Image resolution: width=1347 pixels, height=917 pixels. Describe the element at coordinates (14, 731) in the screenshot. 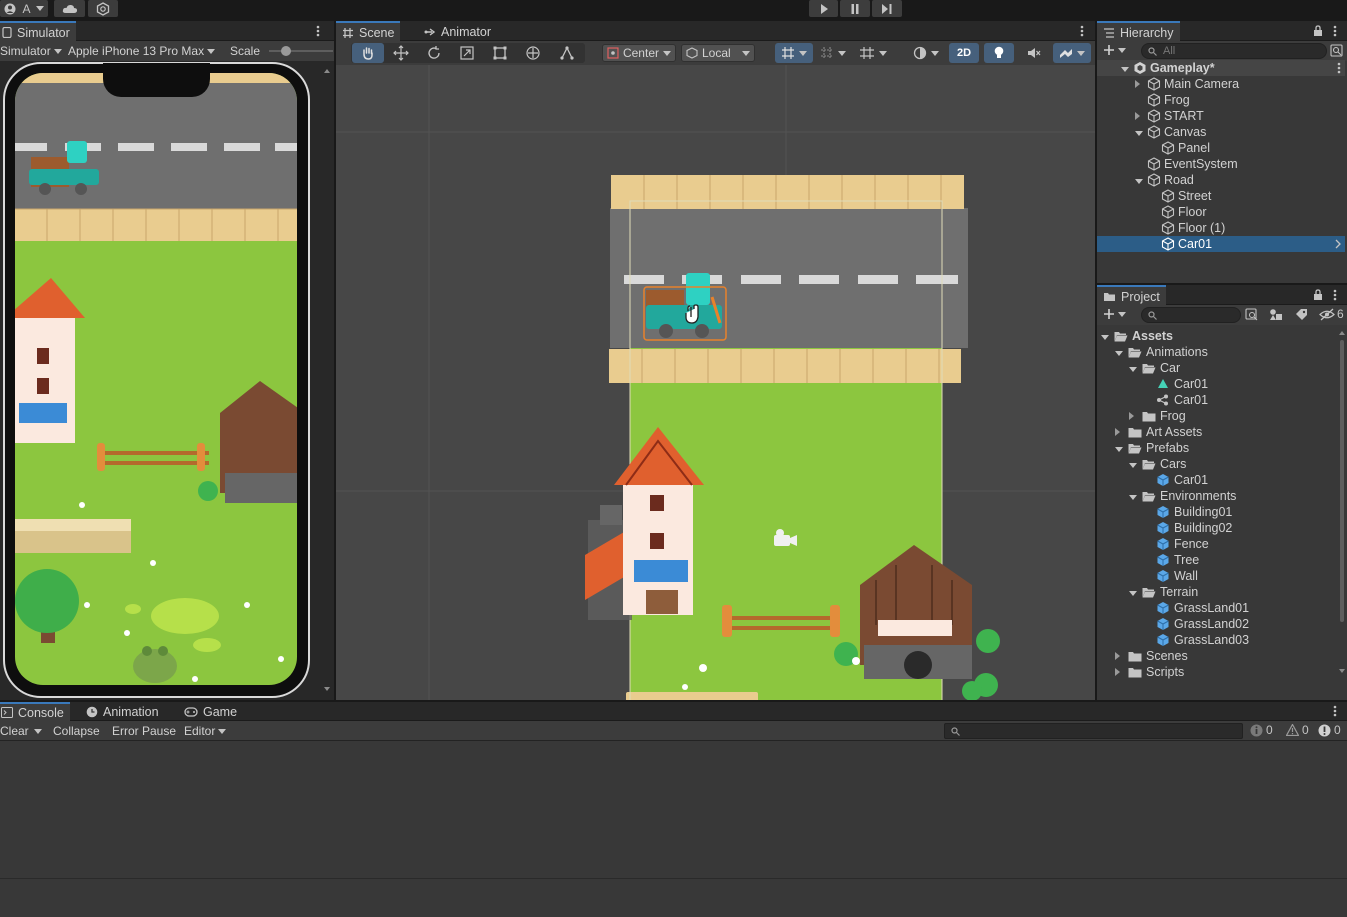

I see `clear-button: Clear` at that location.